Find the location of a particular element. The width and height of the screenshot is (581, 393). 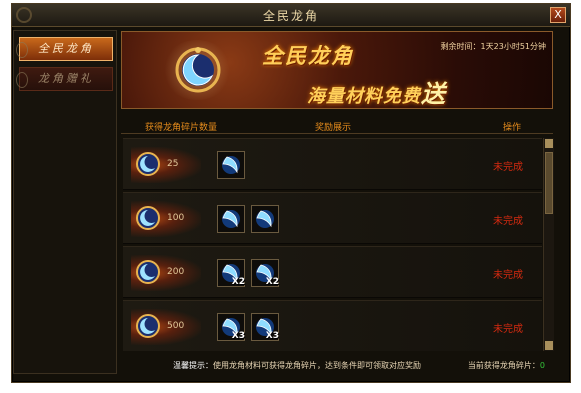

tip-body: 使用龙角材料可获得龙角碎片，达到条件即可领取对应奖励 is located at coordinates (317, 365).